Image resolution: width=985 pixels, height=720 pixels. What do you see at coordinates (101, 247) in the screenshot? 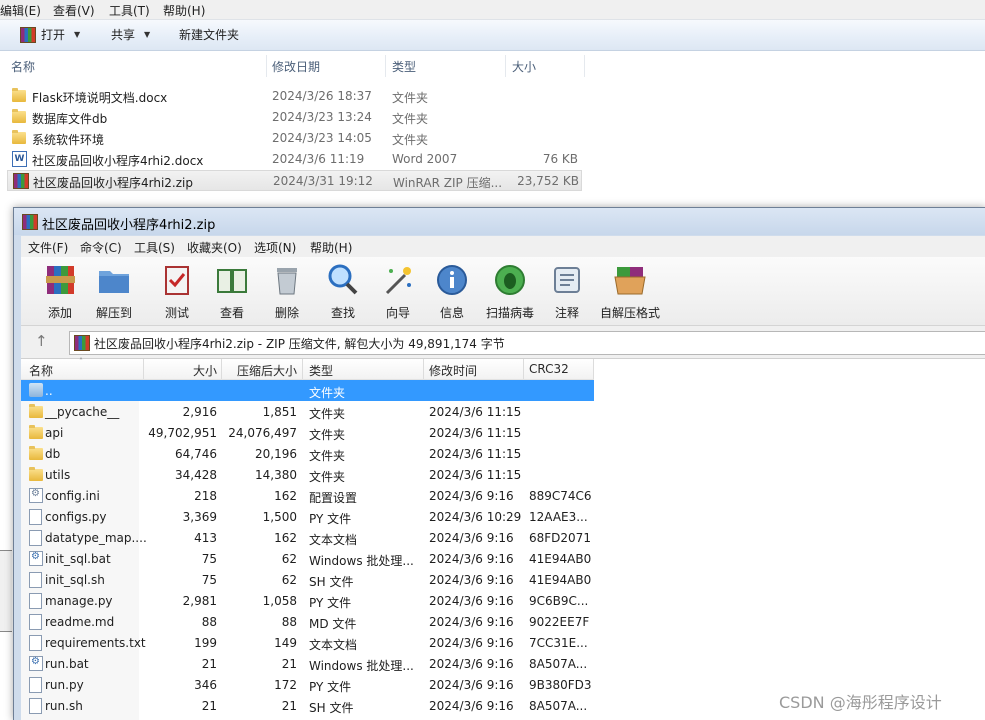
I see `menu-commands: 命令(C)` at bounding box center [101, 247].